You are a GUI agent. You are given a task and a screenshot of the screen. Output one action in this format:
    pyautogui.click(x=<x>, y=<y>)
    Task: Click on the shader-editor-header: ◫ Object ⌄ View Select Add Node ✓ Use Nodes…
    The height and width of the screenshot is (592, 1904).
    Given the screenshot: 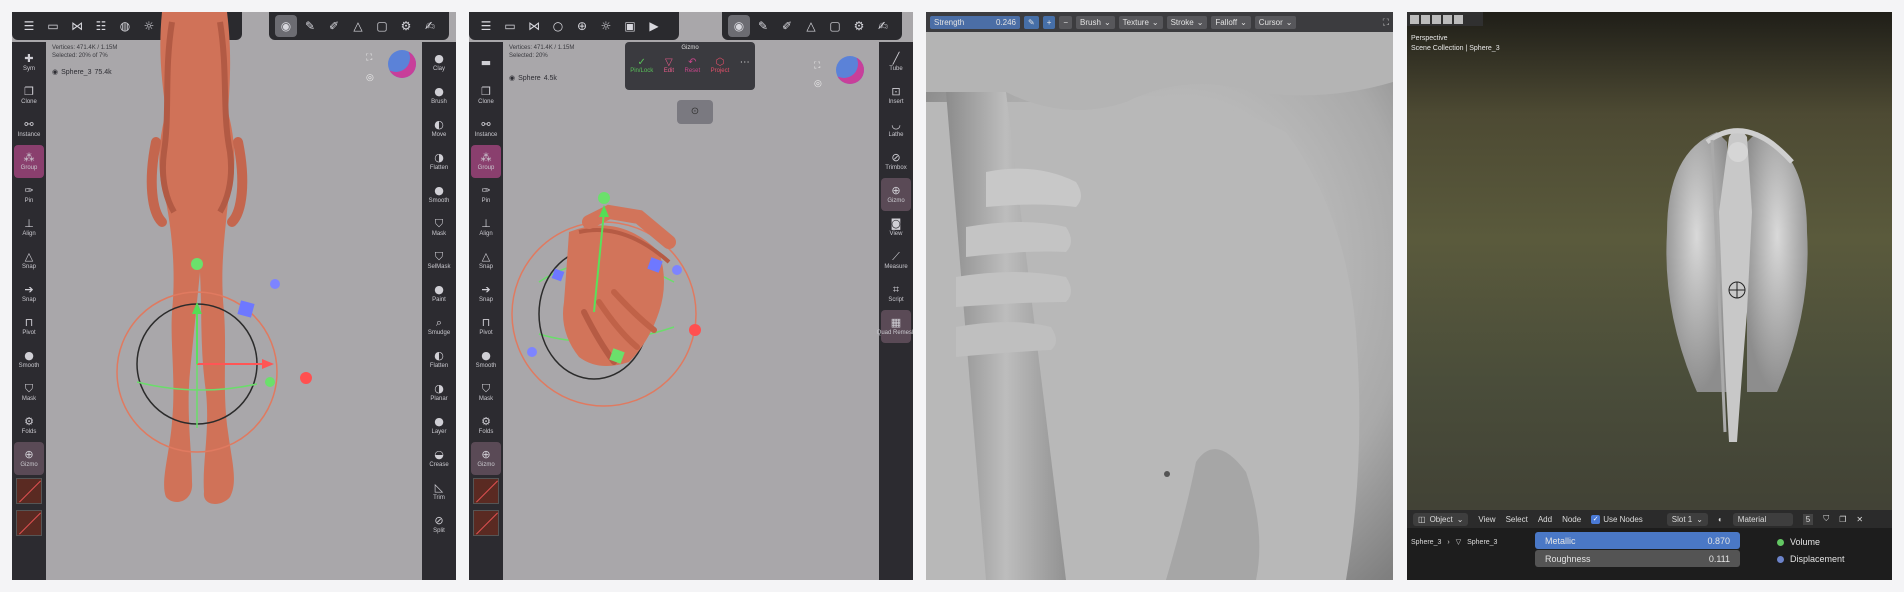 What is the action you would take?
    pyautogui.click(x=1649, y=519)
    